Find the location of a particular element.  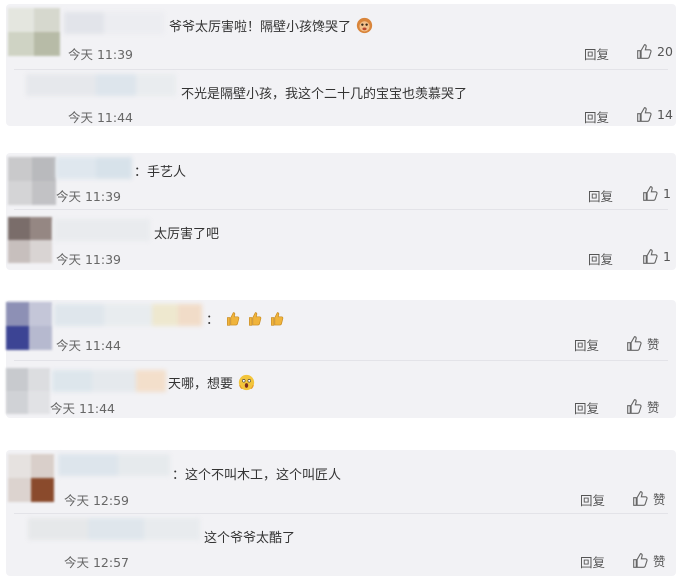

comment-time: 今天 12:59 is located at coordinates (96, 500).